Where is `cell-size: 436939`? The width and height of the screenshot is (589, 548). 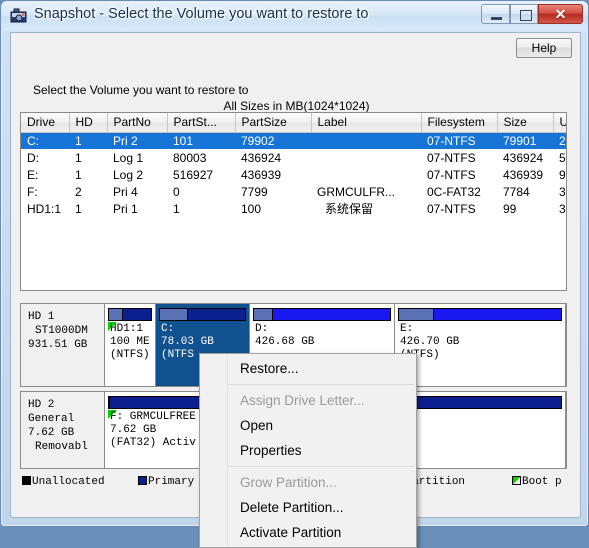 cell-size: 436939 is located at coordinates (523, 174).